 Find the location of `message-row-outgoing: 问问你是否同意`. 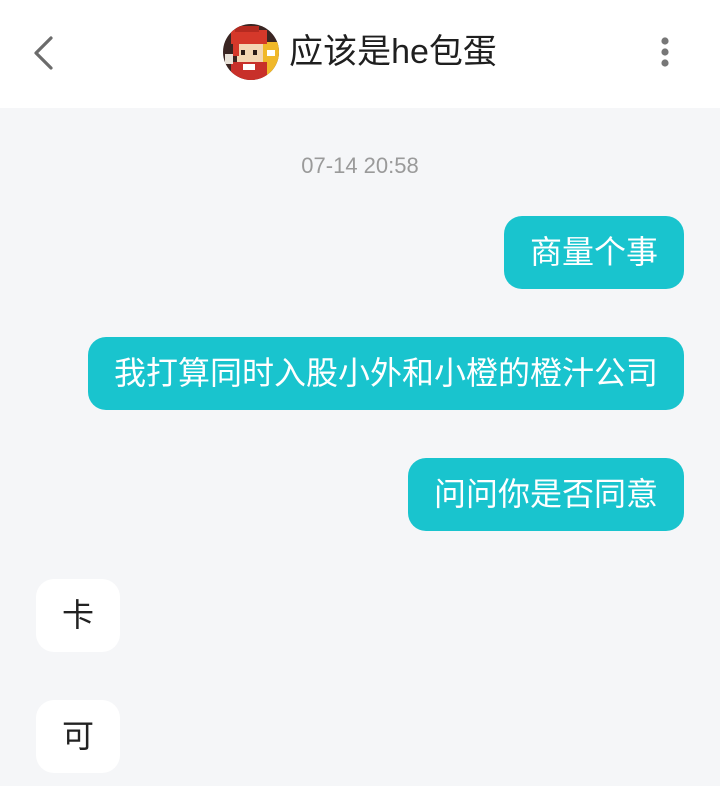

message-row-outgoing: 问问你是否同意 is located at coordinates (360, 494).